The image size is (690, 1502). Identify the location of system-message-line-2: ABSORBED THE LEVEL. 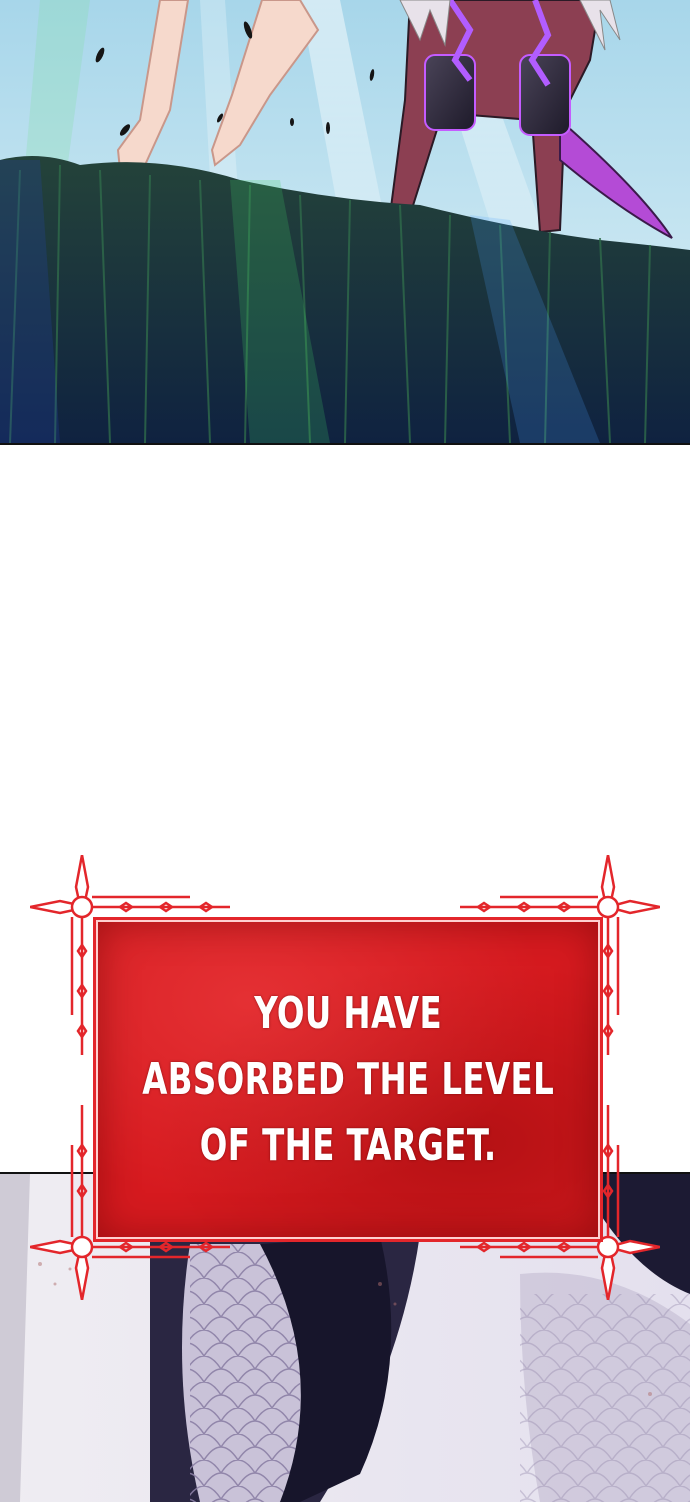
(348, 1079).